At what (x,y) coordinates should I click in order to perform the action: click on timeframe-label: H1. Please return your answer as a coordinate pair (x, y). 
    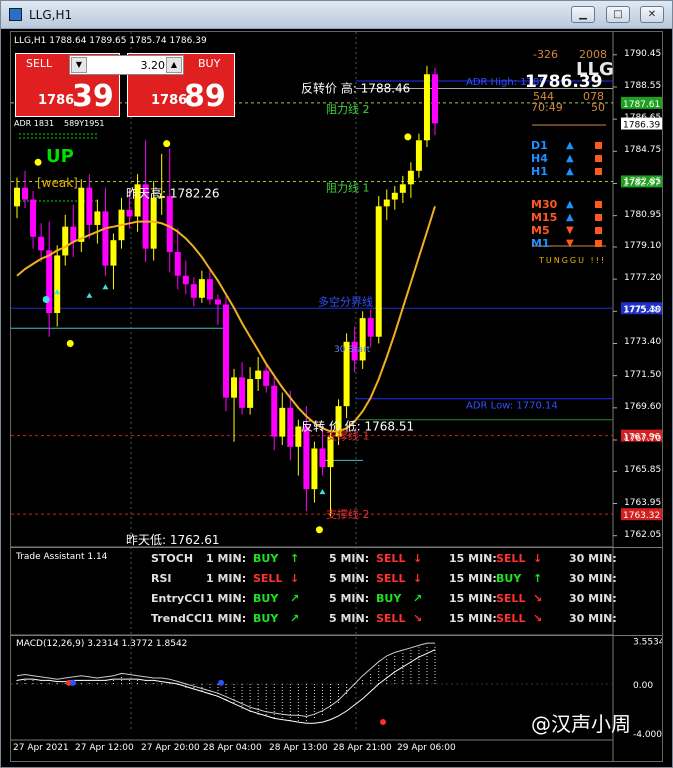
    Looking at the image, I should click on (539, 171).